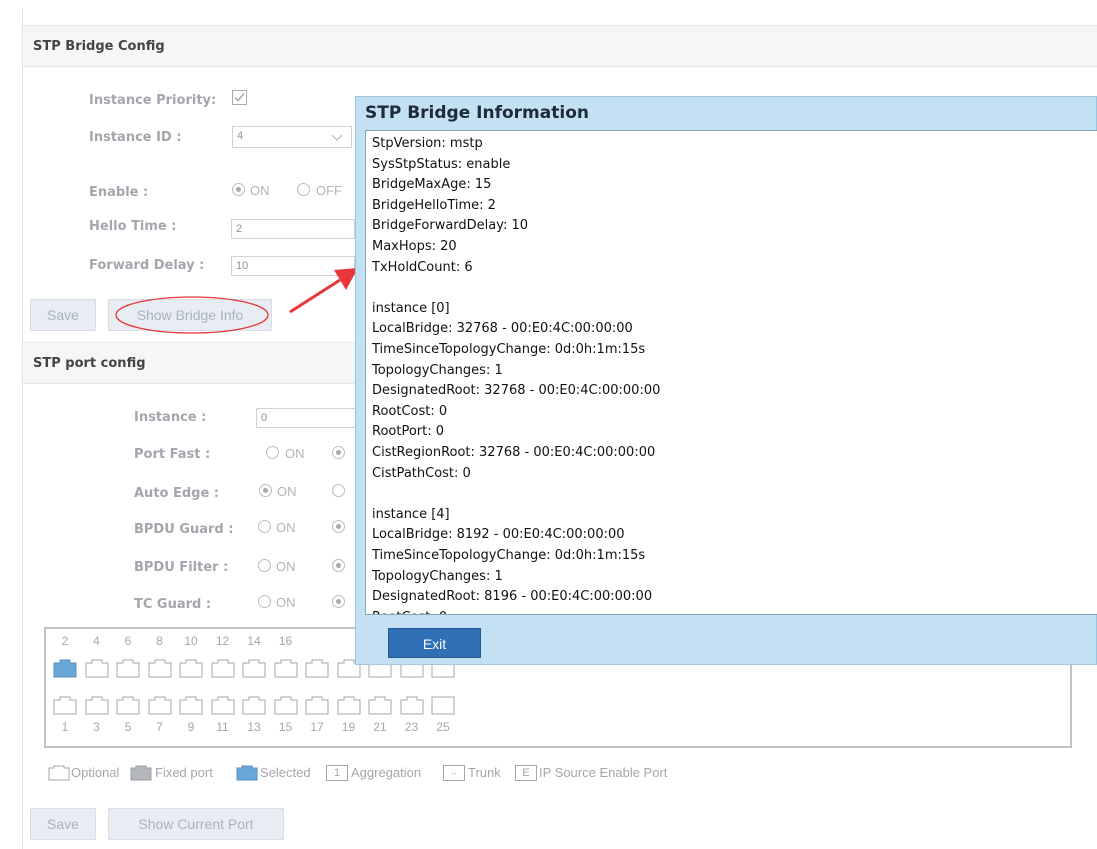  Describe the element at coordinates (159, 727) in the screenshot. I see `port-number-bottom: 7` at that location.